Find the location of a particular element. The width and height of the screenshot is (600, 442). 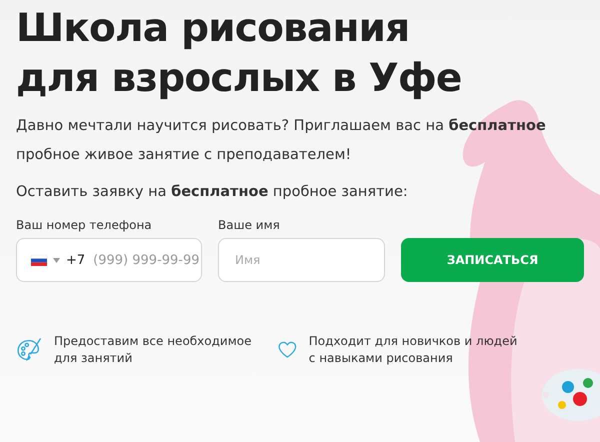

intro-text: Давно мечтали научится рисовать? Приглашаем вас на бесплатное пробное живое занятие с преподавателем! is located at coordinates (281, 141).